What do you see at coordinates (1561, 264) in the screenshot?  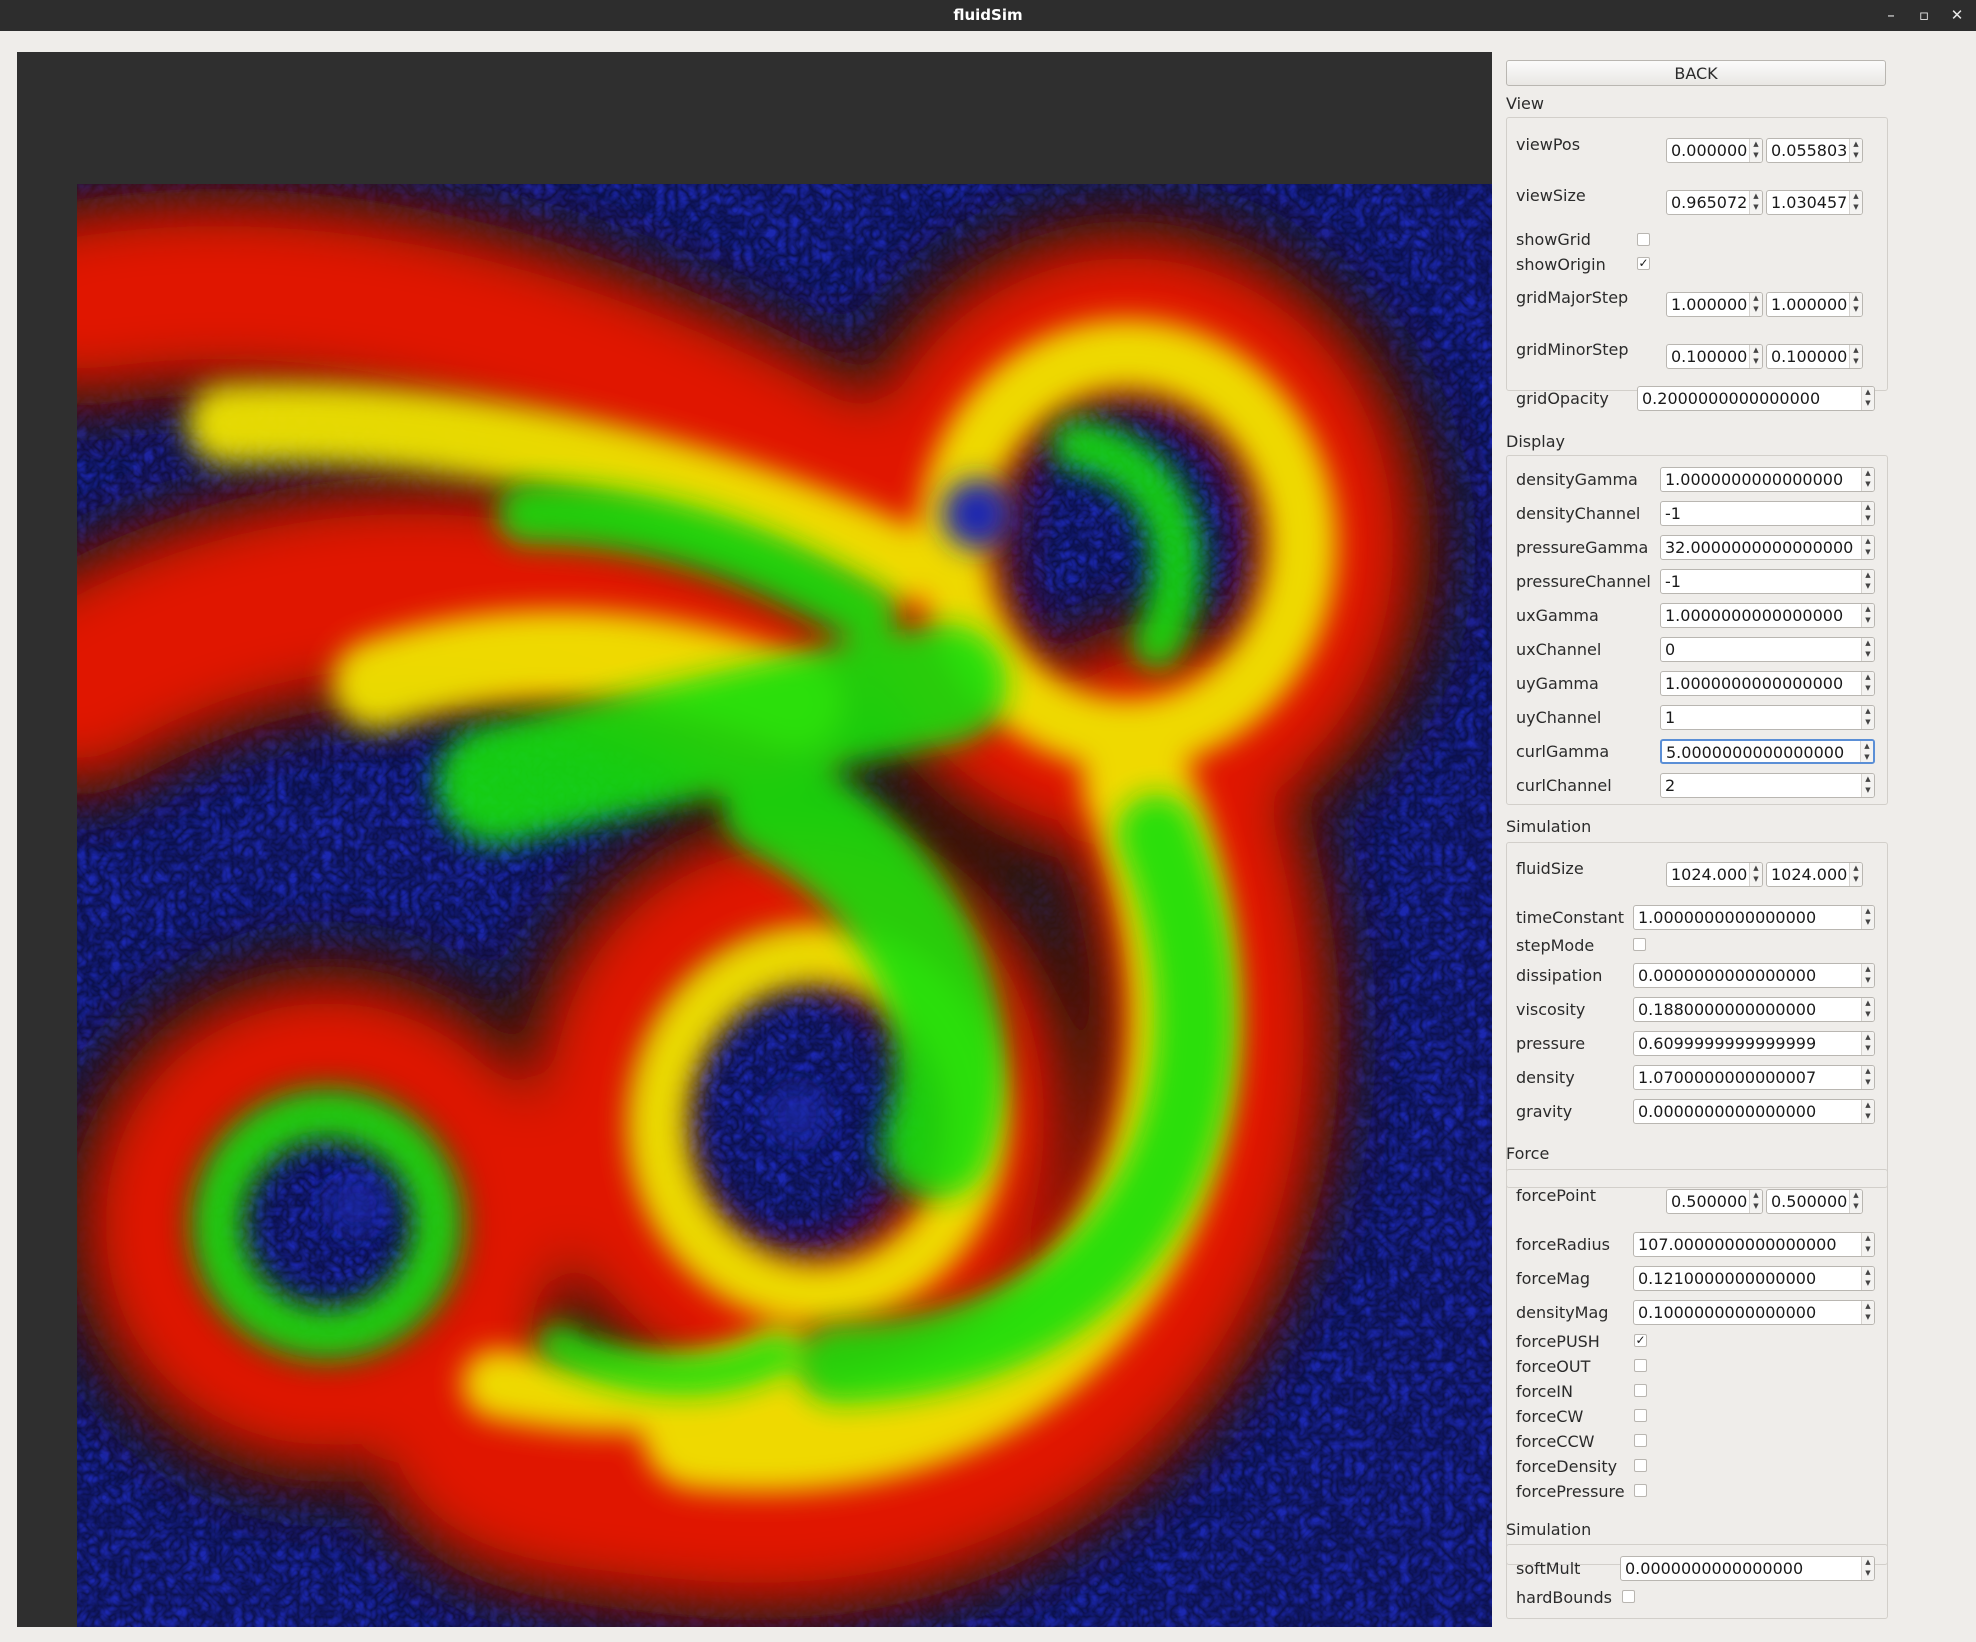 I see `showorigin-label: showOrigin` at bounding box center [1561, 264].